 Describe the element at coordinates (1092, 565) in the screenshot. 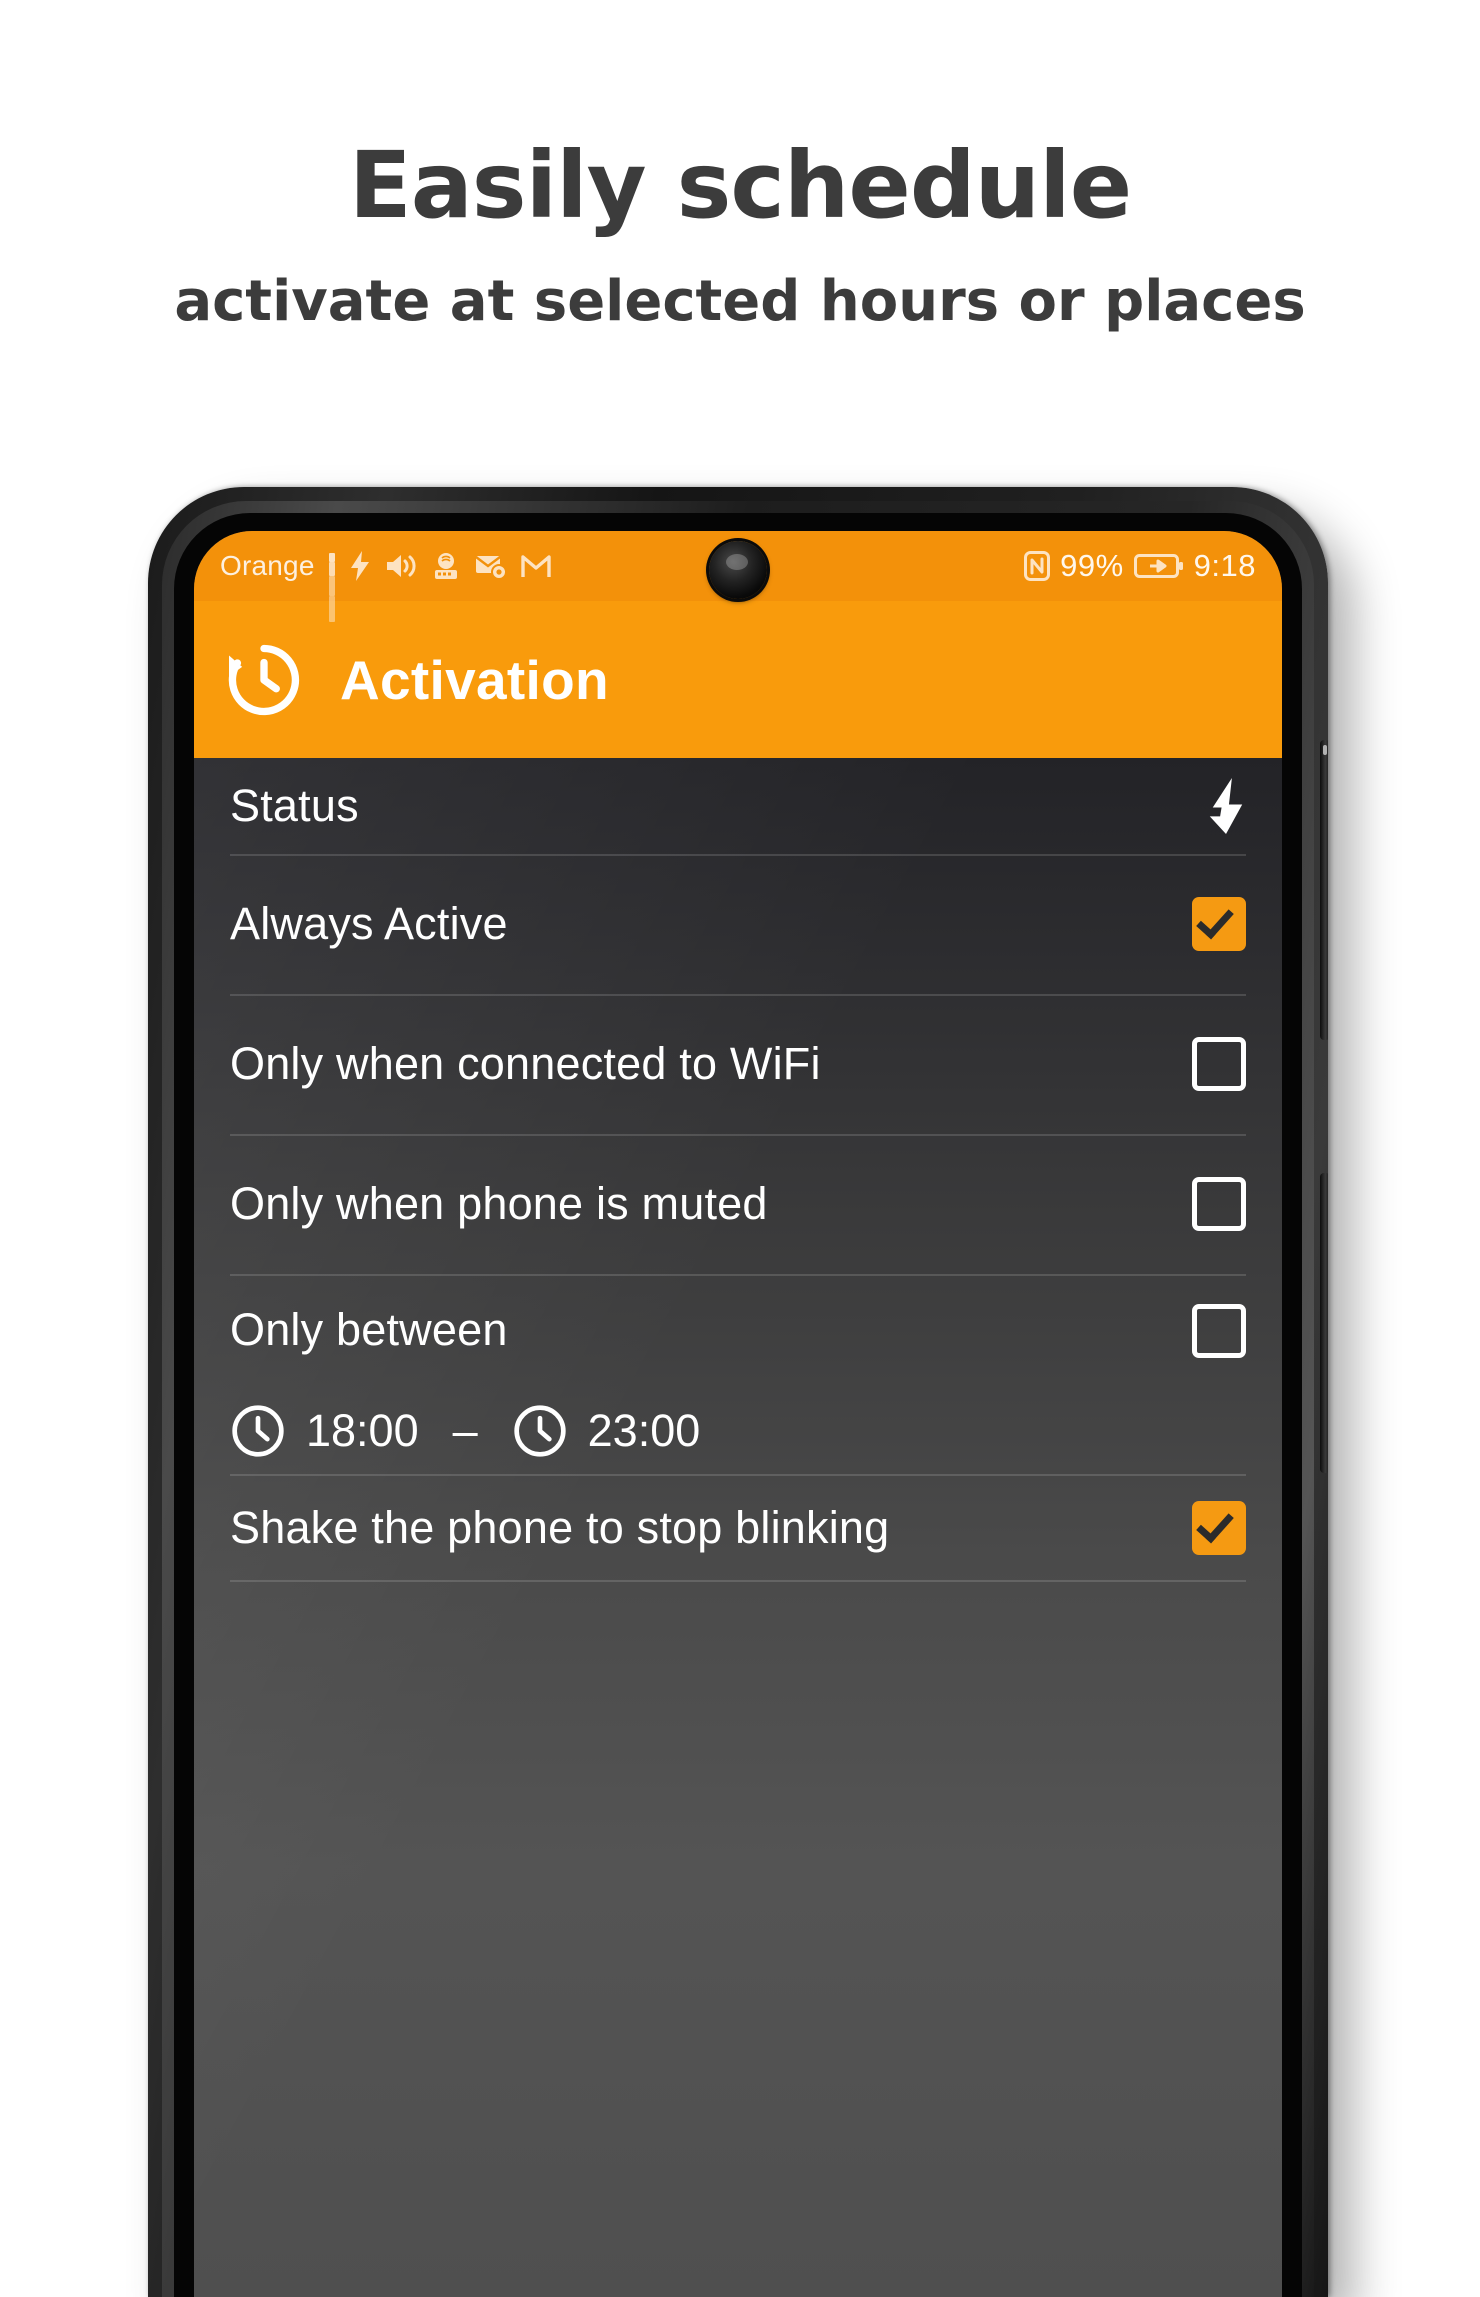

I see `battery-percent-label: 99%` at that location.